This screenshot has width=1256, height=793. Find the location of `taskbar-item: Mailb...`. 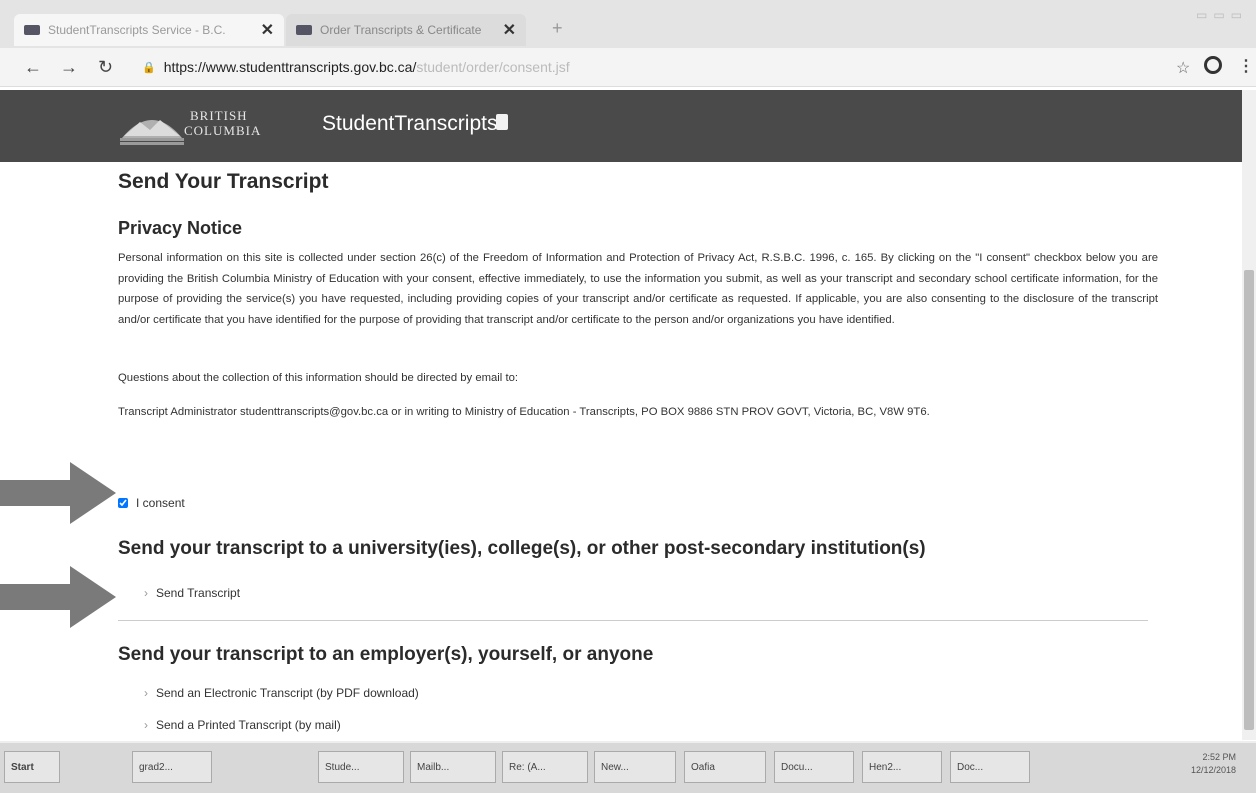

taskbar-item: Mailb... is located at coordinates (453, 767).